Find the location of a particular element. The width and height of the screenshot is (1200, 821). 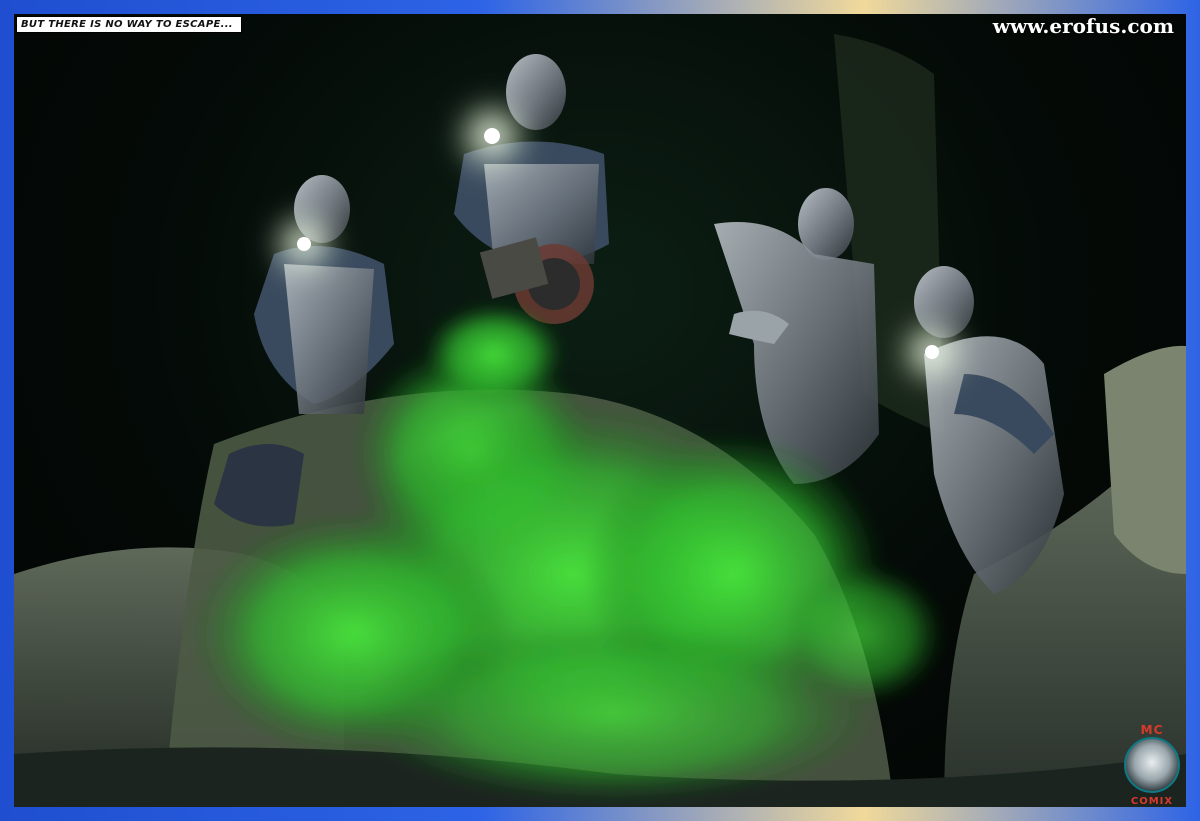

logo-face-icon is located at coordinates (1152, 765).